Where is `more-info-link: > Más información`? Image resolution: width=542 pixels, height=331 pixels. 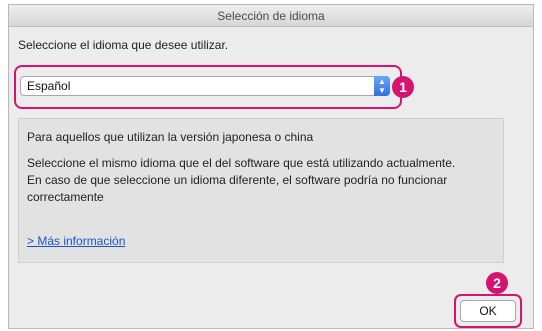
more-info-link: > Más información is located at coordinates (76, 241).